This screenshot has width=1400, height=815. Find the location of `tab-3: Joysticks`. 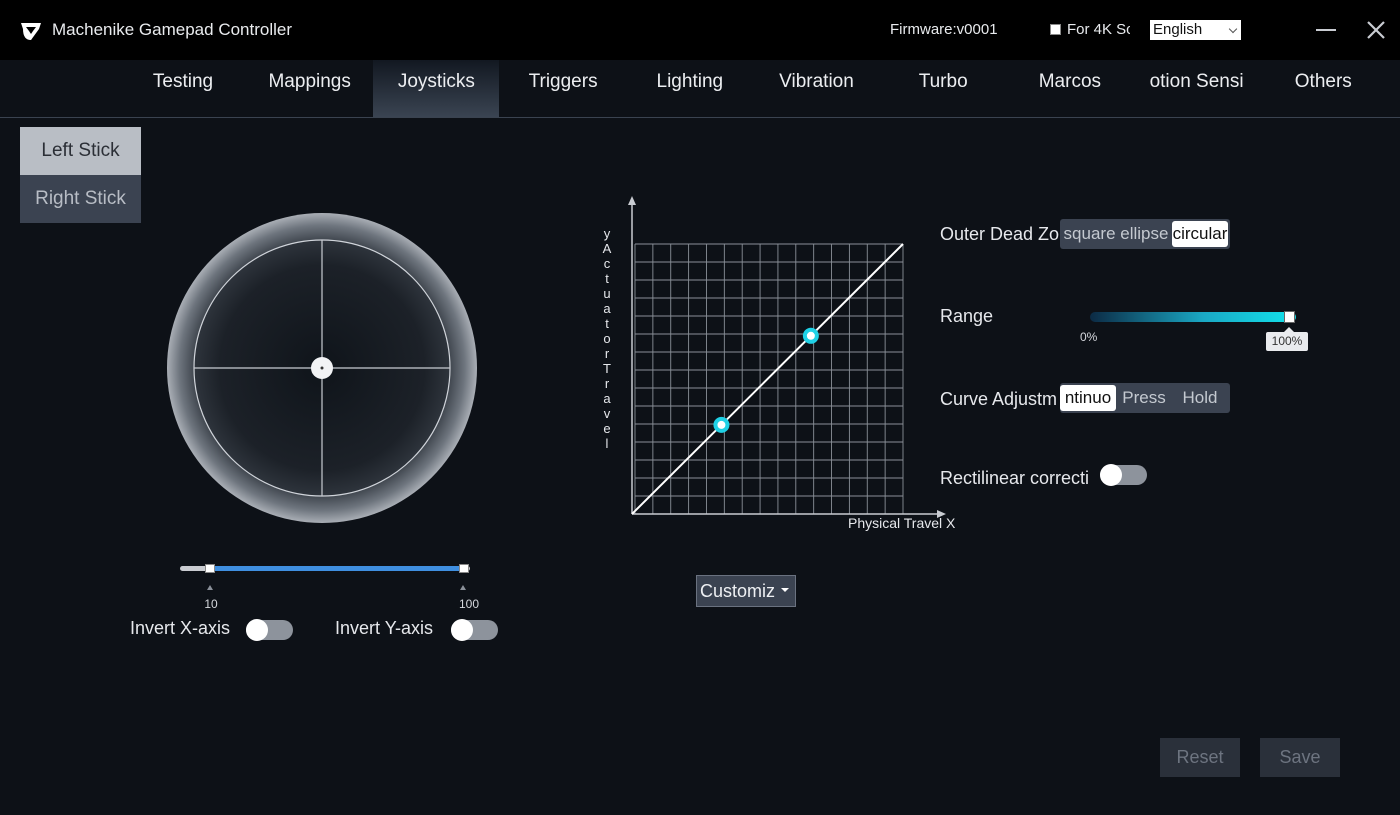

tab-3: Joysticks is located at coordinates (436, 88).